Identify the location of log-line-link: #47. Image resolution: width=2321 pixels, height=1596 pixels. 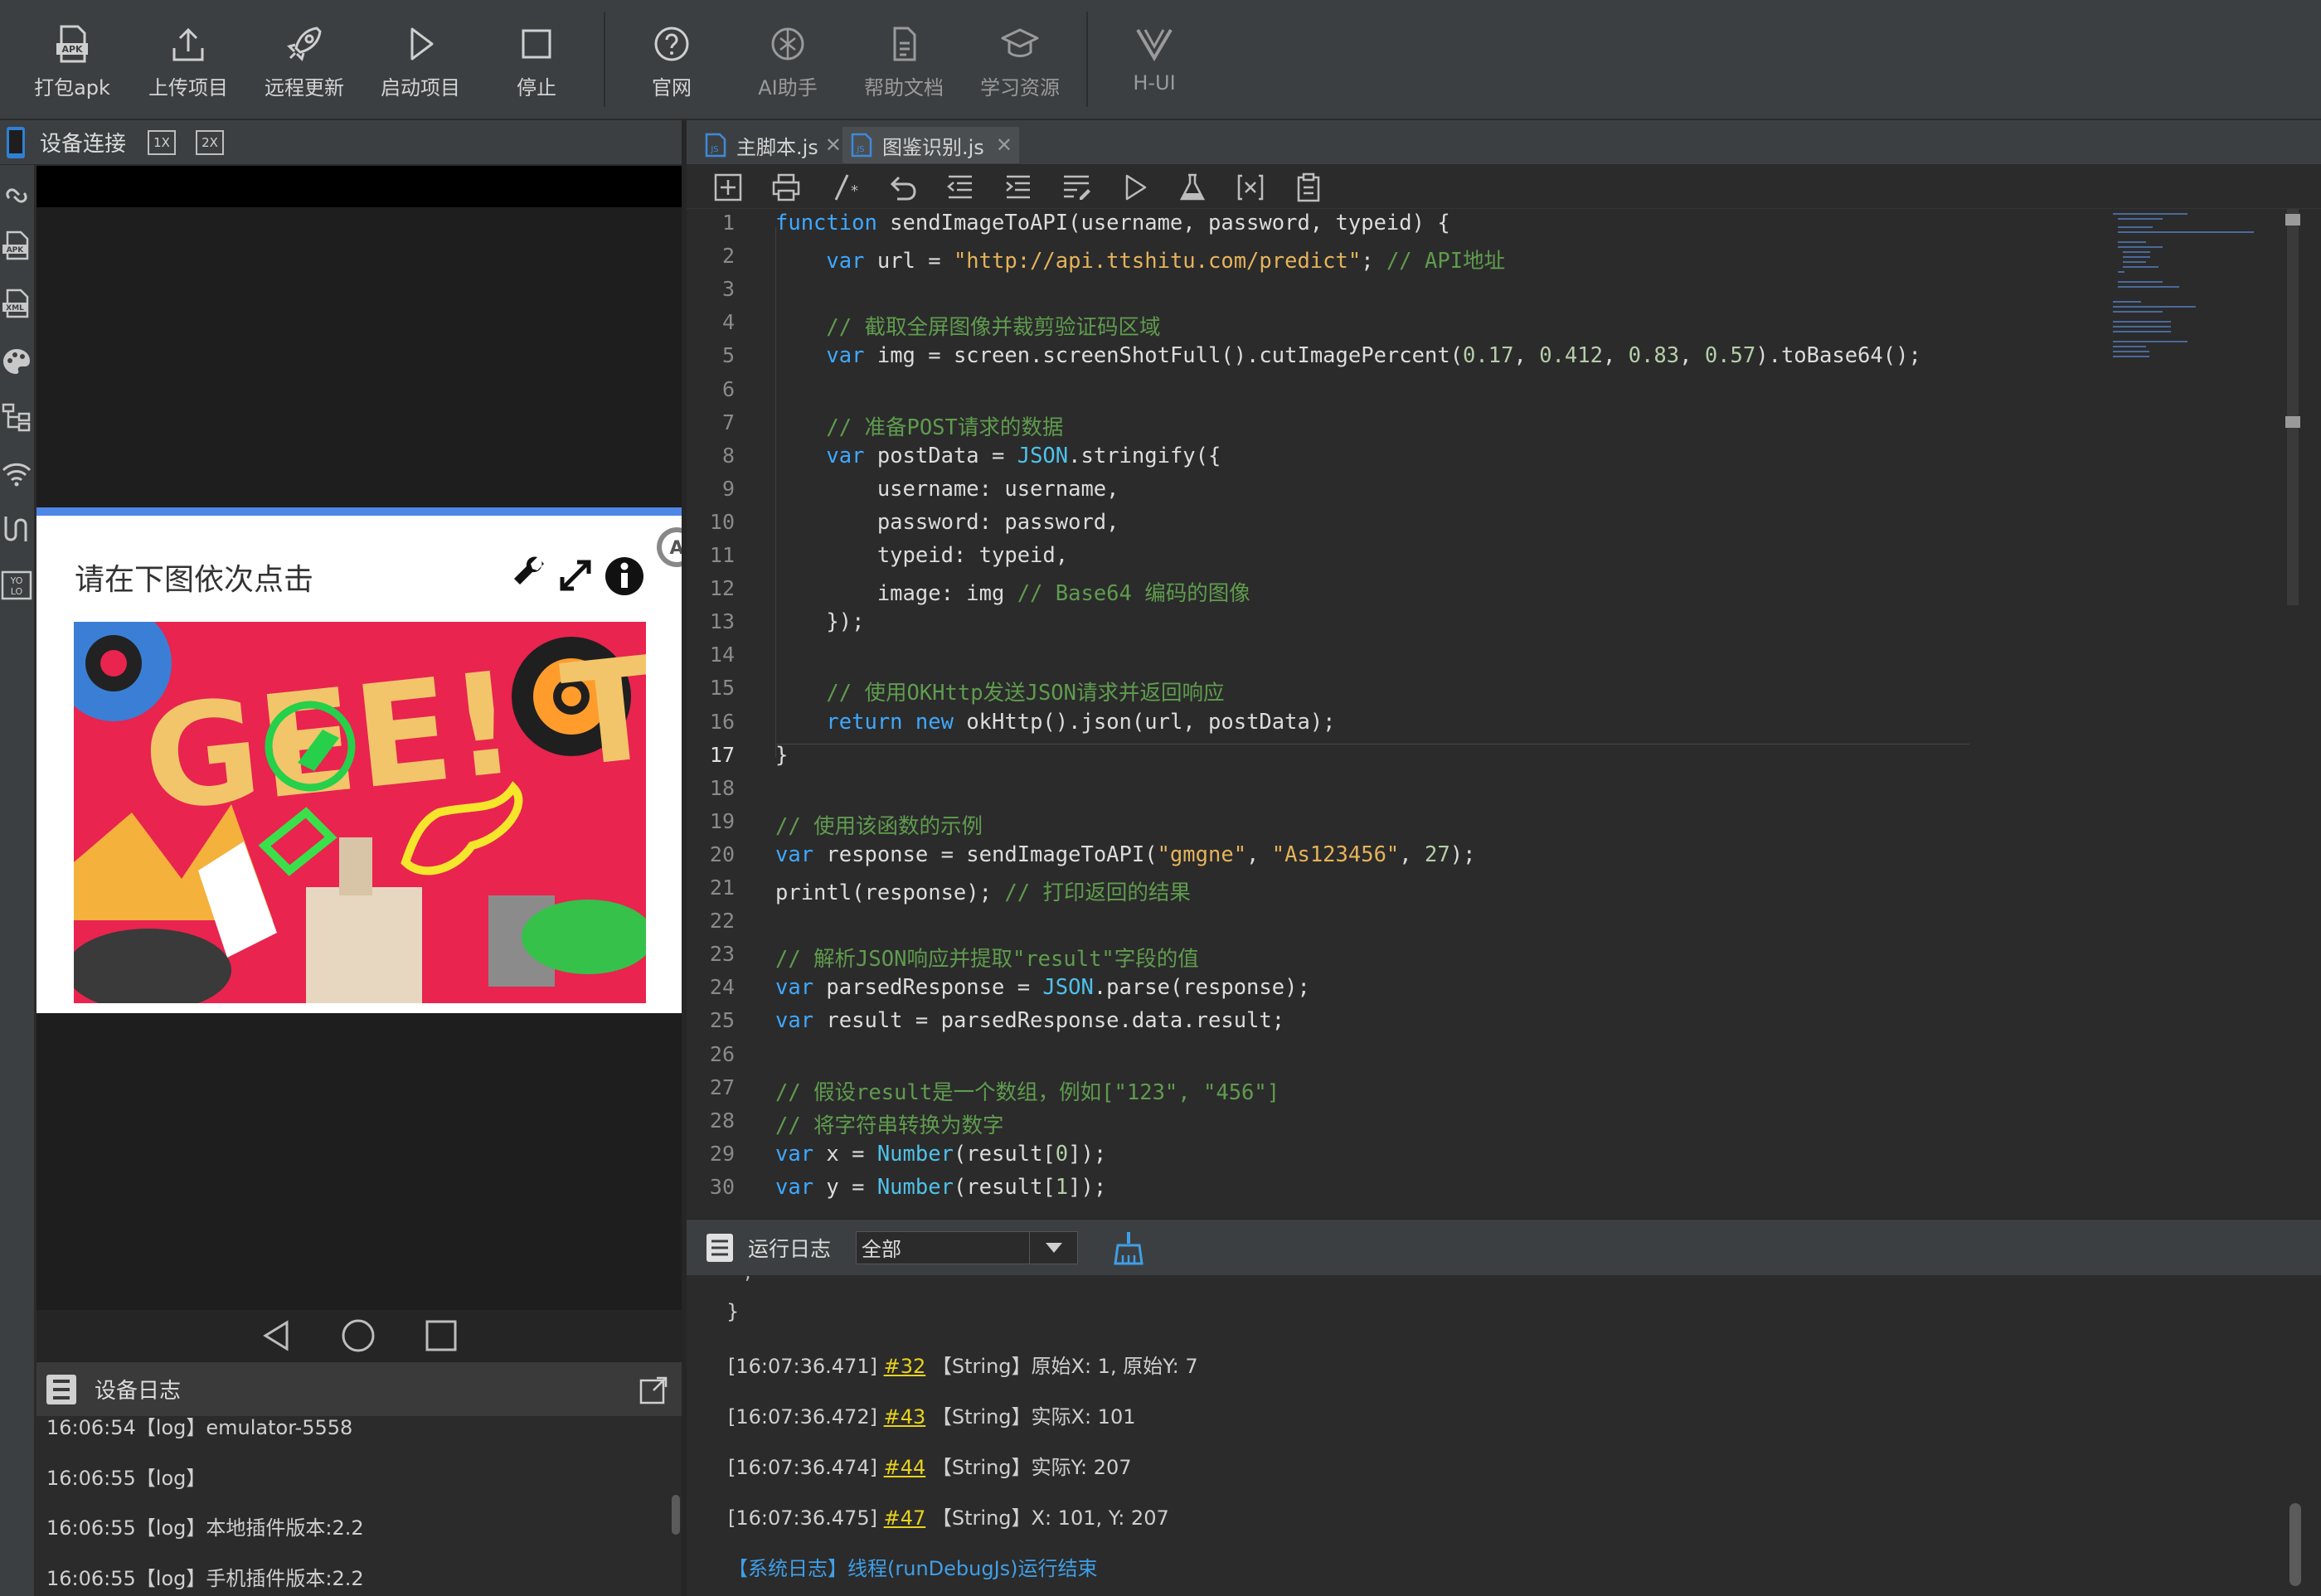
(905, 1518).